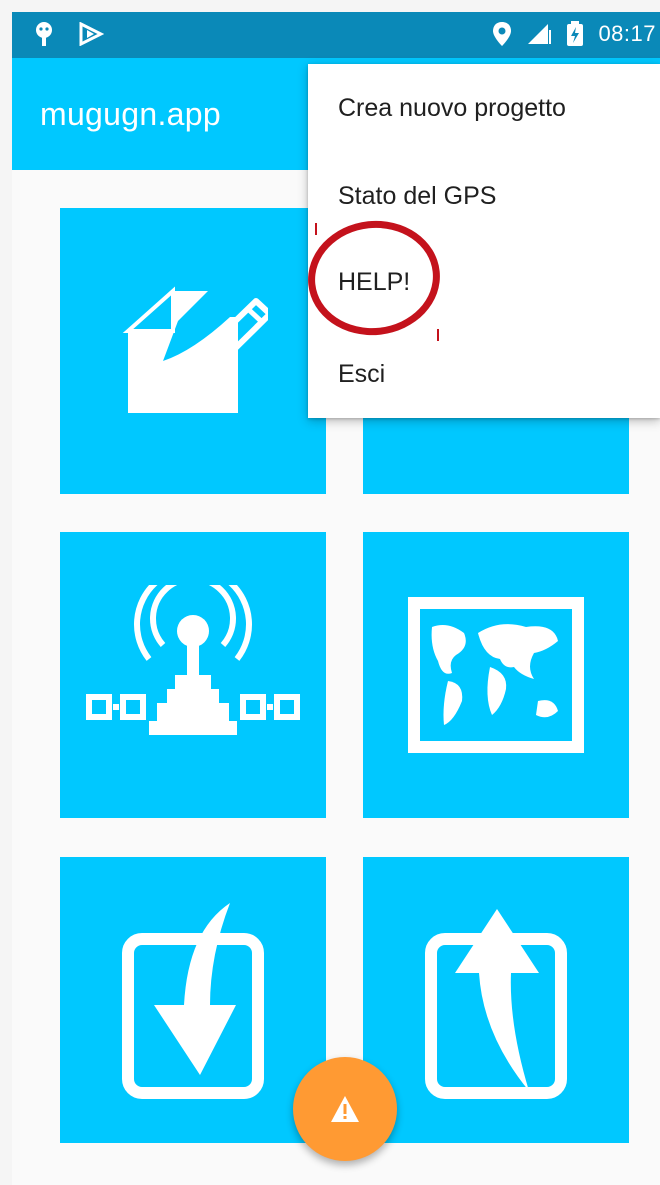 This screenshot has width=660, height=1185. Describe the element at coordinates (361, 374) in the screenshot. I see `menu-item-exit: Esci` at that location.